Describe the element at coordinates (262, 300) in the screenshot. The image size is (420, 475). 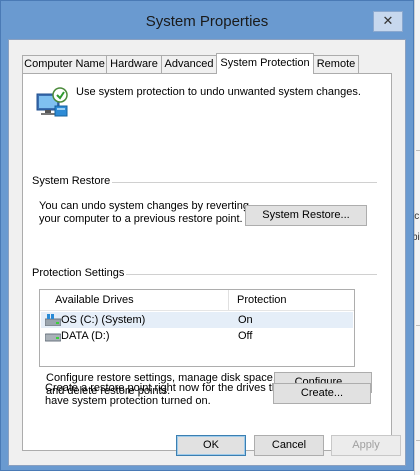
I see `column-header-protection: Protection` at that location.